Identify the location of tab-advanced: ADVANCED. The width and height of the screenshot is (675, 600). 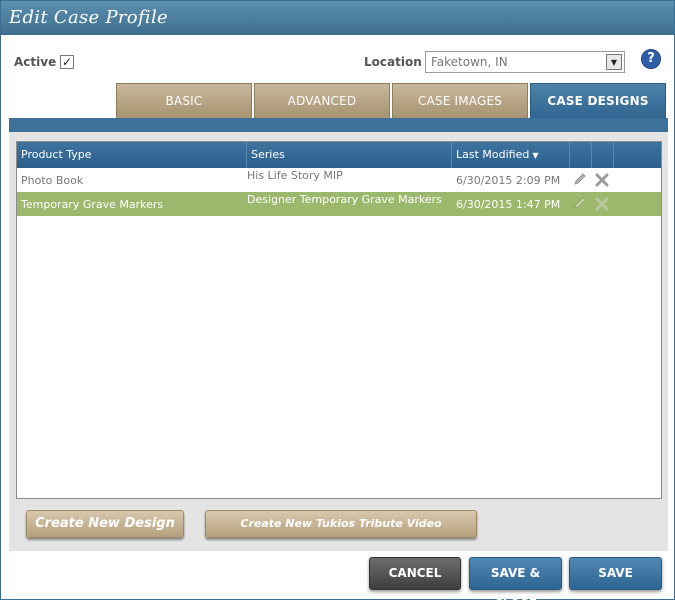
(322, 100).